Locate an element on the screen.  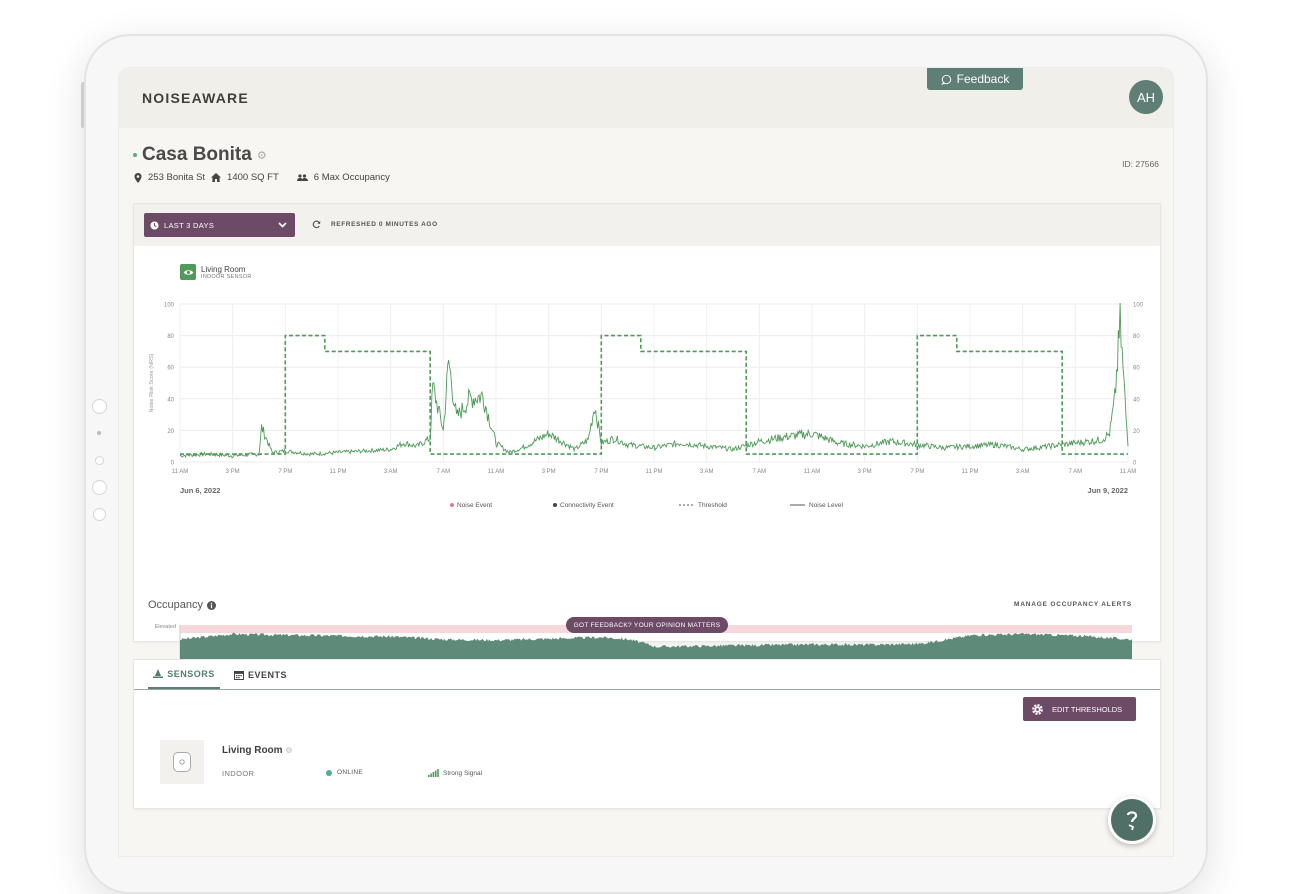
y-tick-label-left: 20 is located at coordinates (170, 432).